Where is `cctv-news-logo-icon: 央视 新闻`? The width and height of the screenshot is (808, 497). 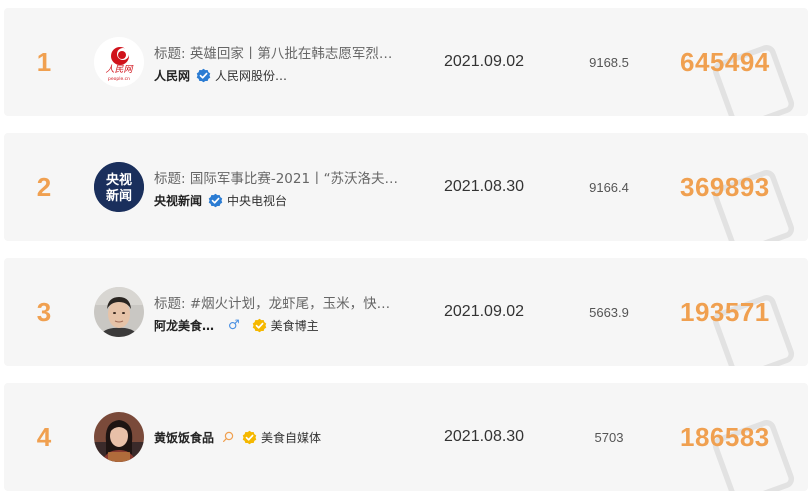 cctv-news-logo-icon: 央视 新闻 is located at coordinates (119, 187).